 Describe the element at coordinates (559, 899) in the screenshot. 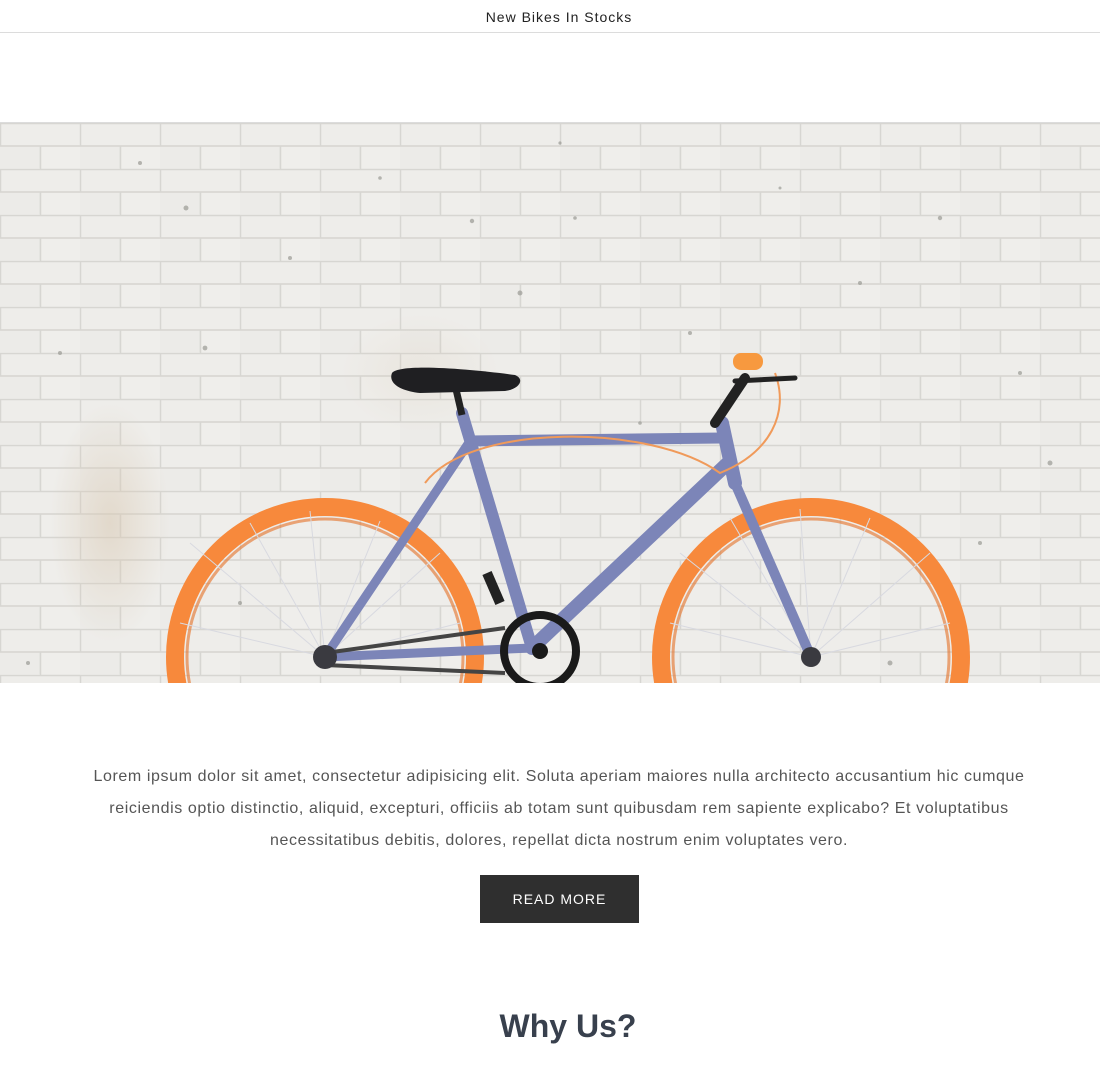

I see `read-more-button: READ MORE` at that location.